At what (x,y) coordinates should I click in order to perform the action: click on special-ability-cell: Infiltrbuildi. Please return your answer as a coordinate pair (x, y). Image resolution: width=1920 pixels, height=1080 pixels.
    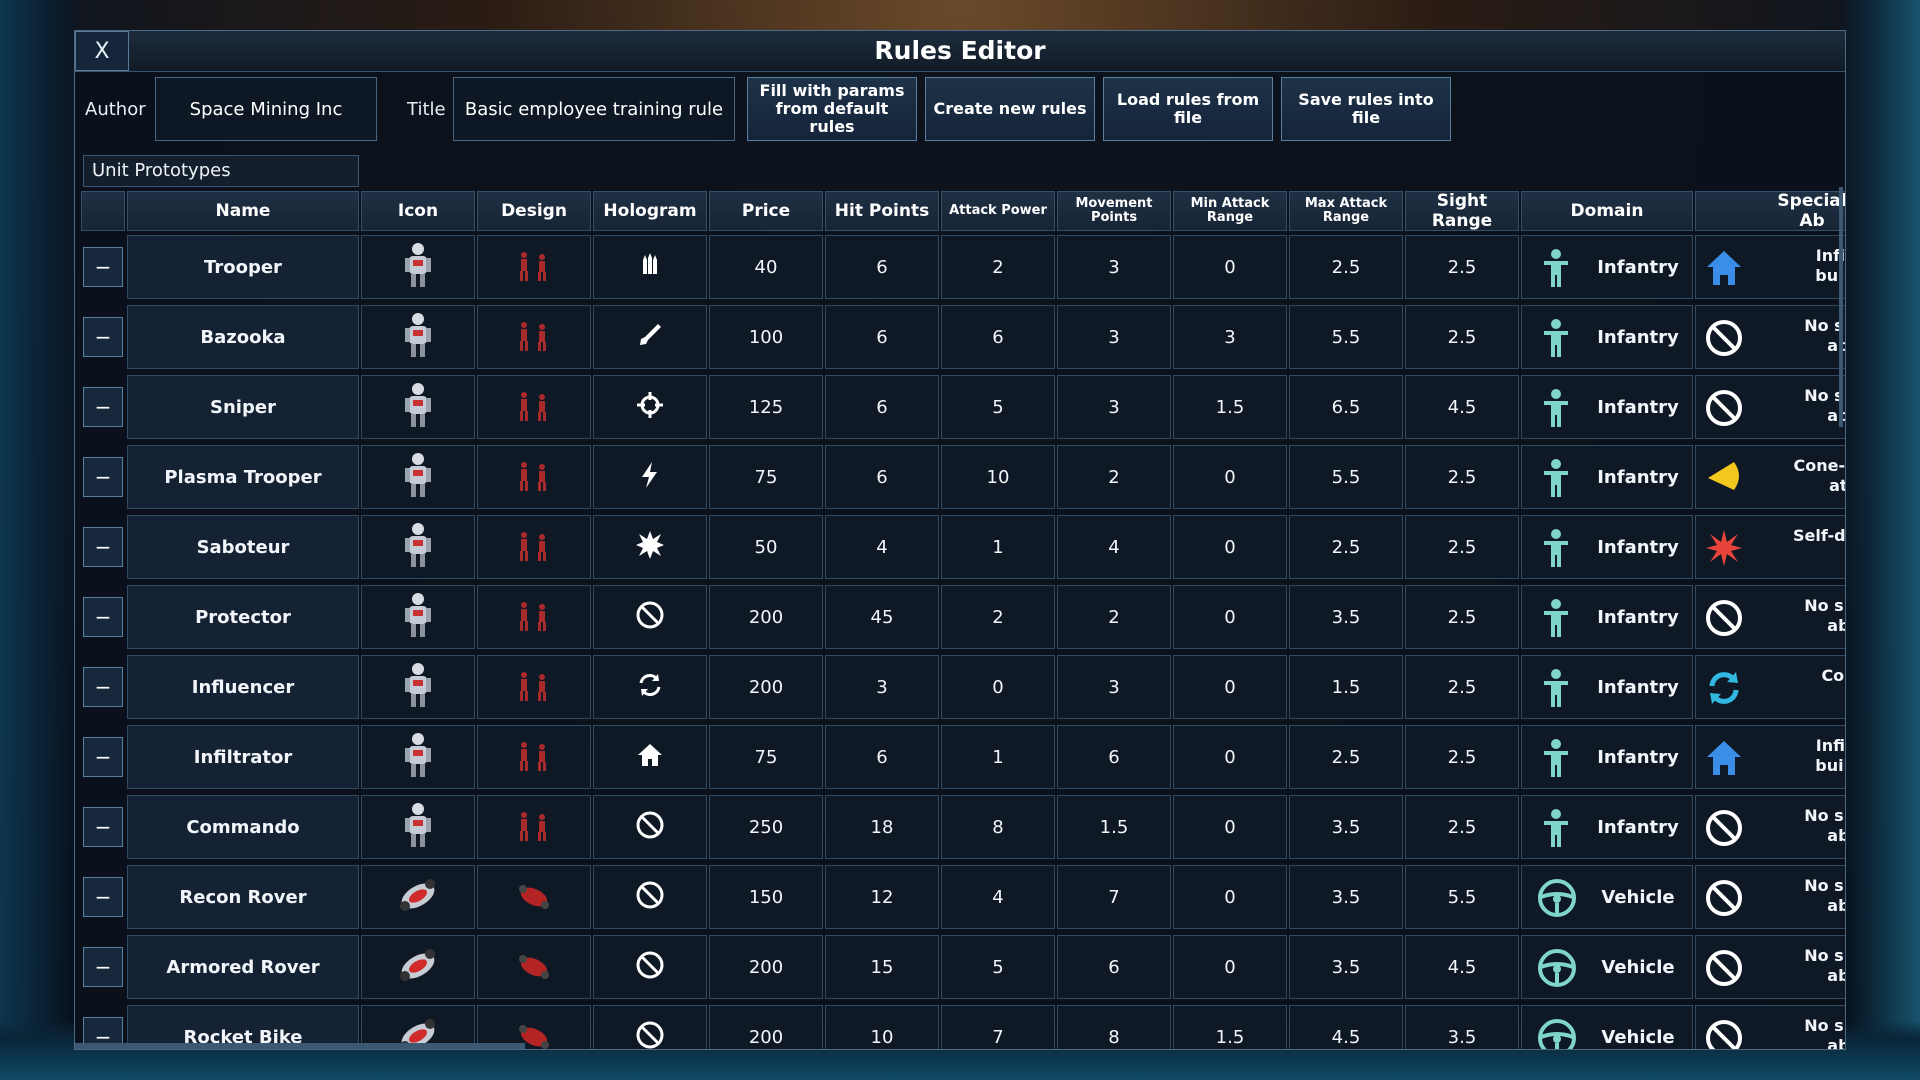
    Looking at the image, I should click on (1770, 267).